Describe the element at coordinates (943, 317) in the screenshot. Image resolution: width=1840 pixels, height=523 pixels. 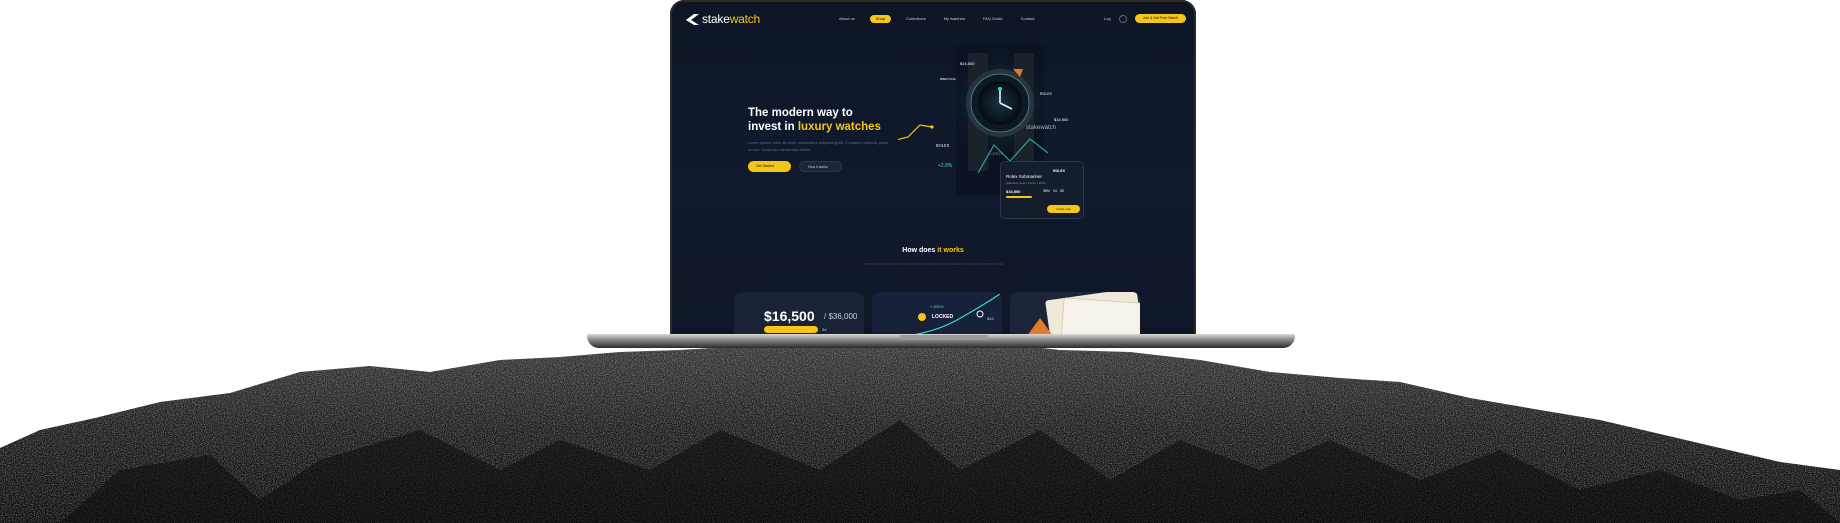
I see `card-locked-label: LOCKED` at that location.